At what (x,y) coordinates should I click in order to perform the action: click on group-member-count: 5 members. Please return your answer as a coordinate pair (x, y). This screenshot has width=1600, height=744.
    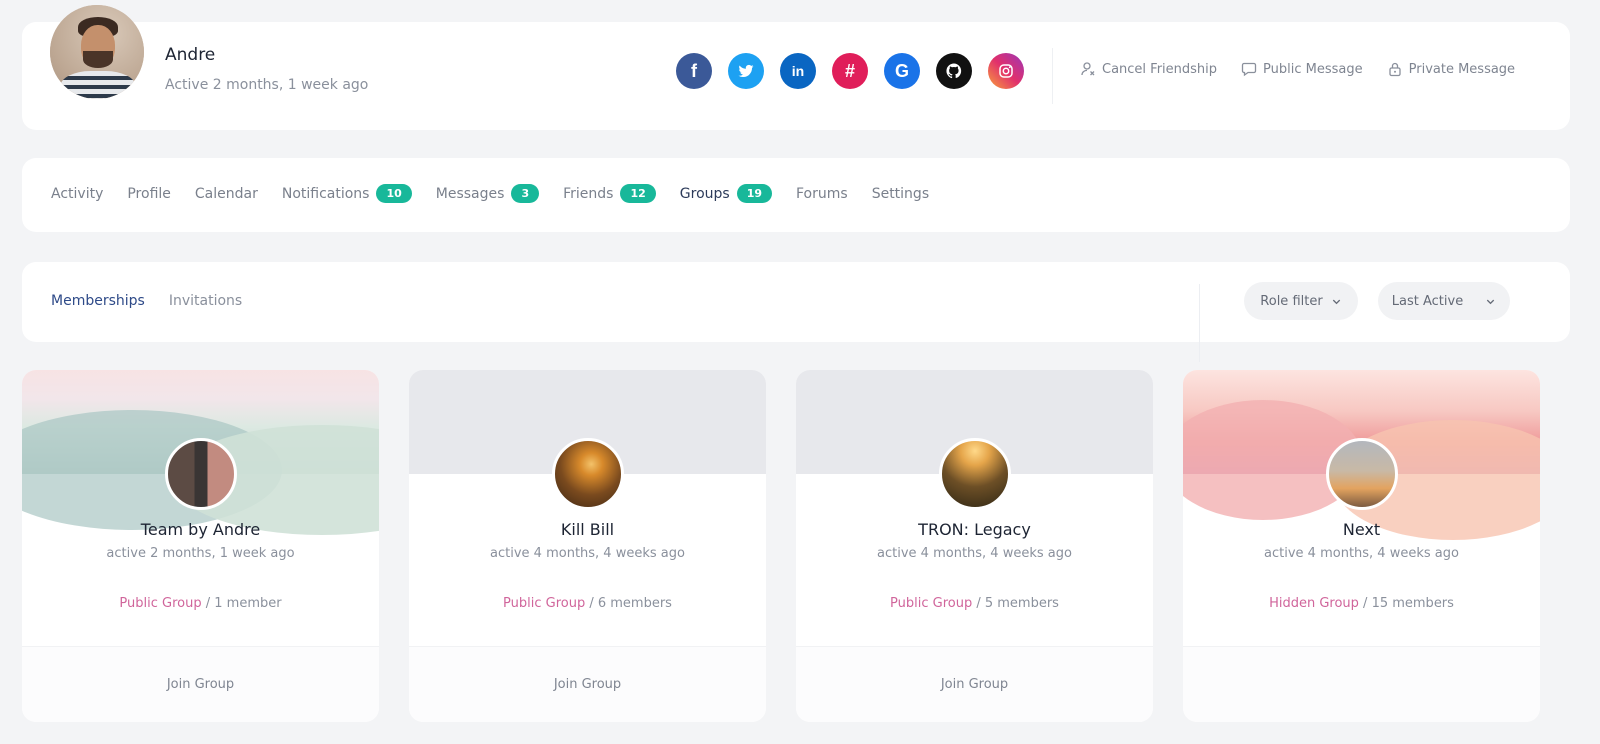
    Looking at the image, I should click on (1021, 603).